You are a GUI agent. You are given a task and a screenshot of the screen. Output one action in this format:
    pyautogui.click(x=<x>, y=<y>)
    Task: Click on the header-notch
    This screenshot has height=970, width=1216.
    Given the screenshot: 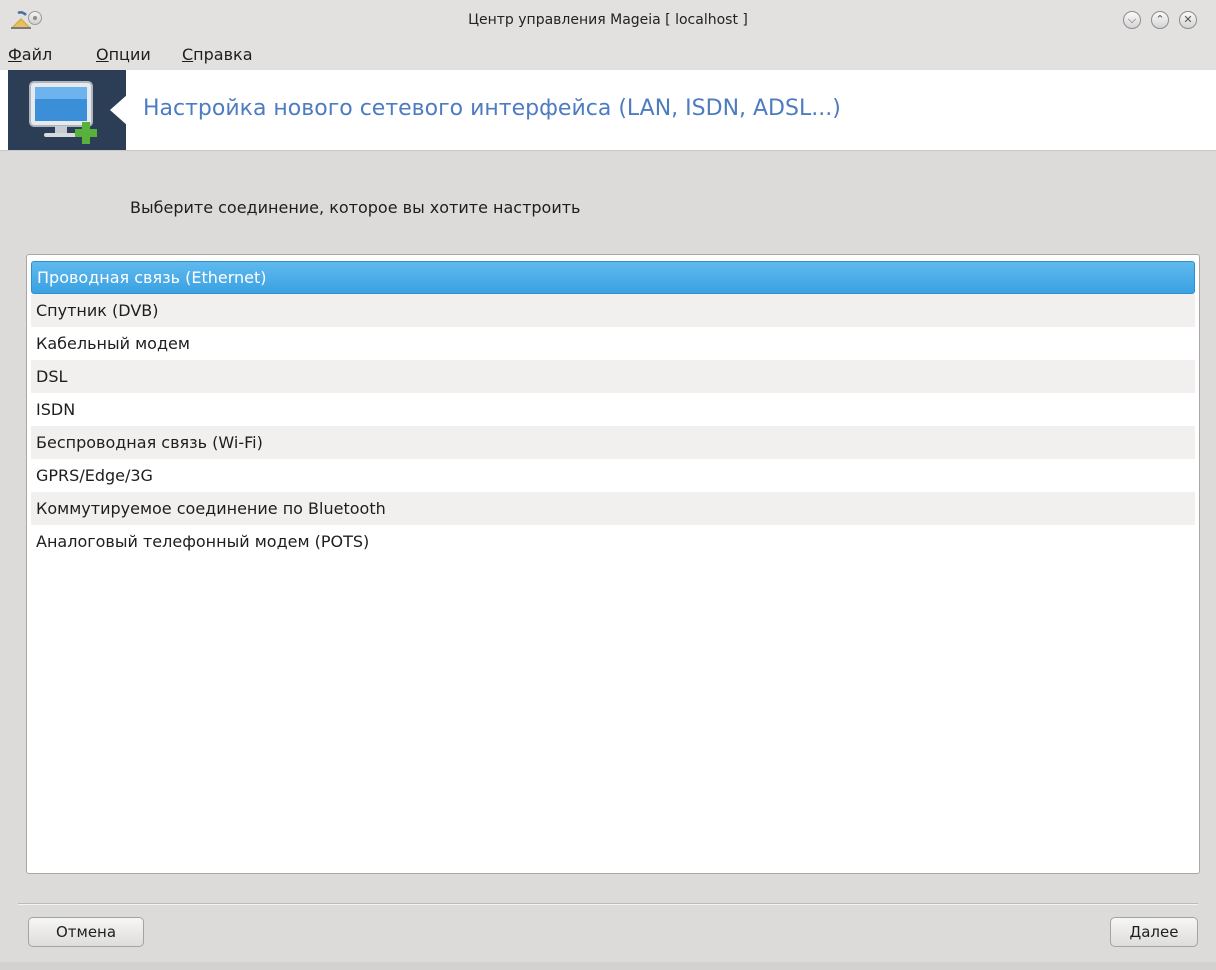 What is the action you would take?
    pyautogui.click(x=119, y=110)
    